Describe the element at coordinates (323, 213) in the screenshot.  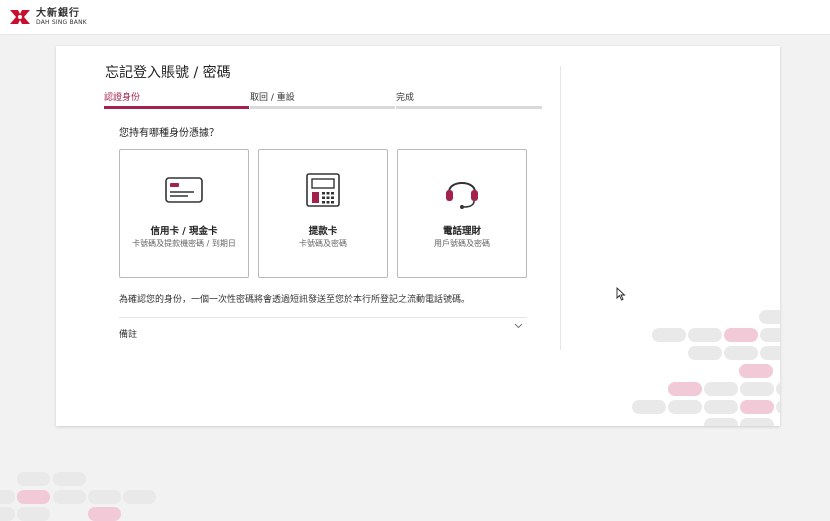
I see `option-atm-card: 提款卡 卡號碼及密碼` at that location.